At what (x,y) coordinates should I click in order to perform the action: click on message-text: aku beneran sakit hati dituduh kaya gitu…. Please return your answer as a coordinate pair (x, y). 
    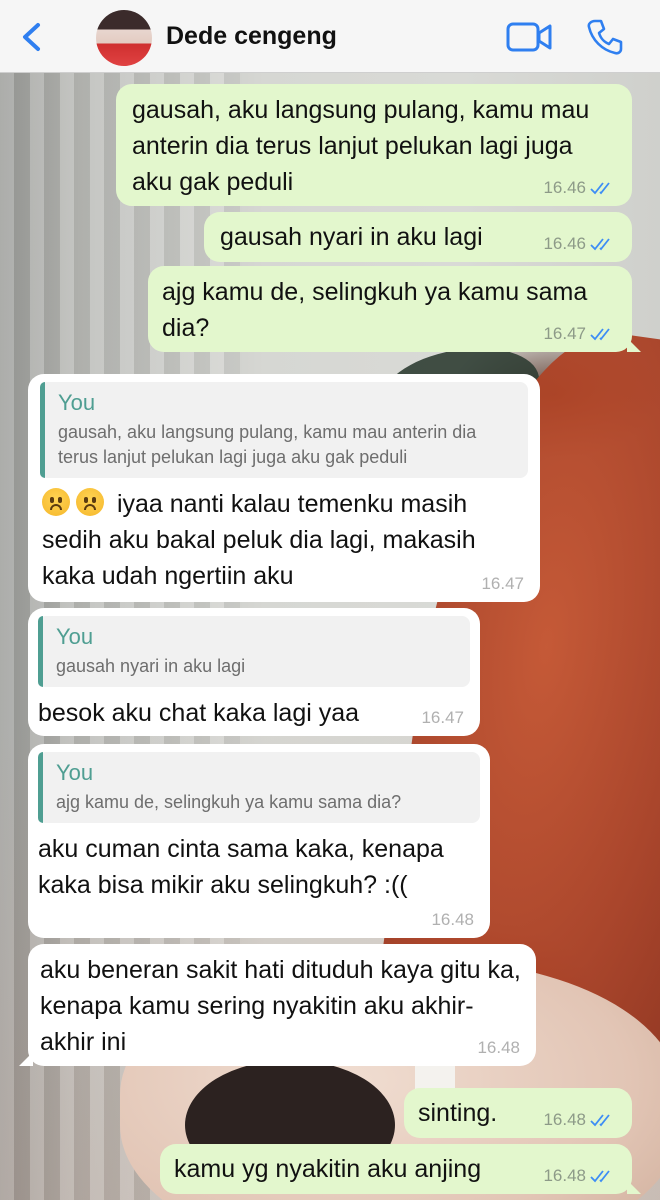
    Looking at the image, I should click on (280, 1006).